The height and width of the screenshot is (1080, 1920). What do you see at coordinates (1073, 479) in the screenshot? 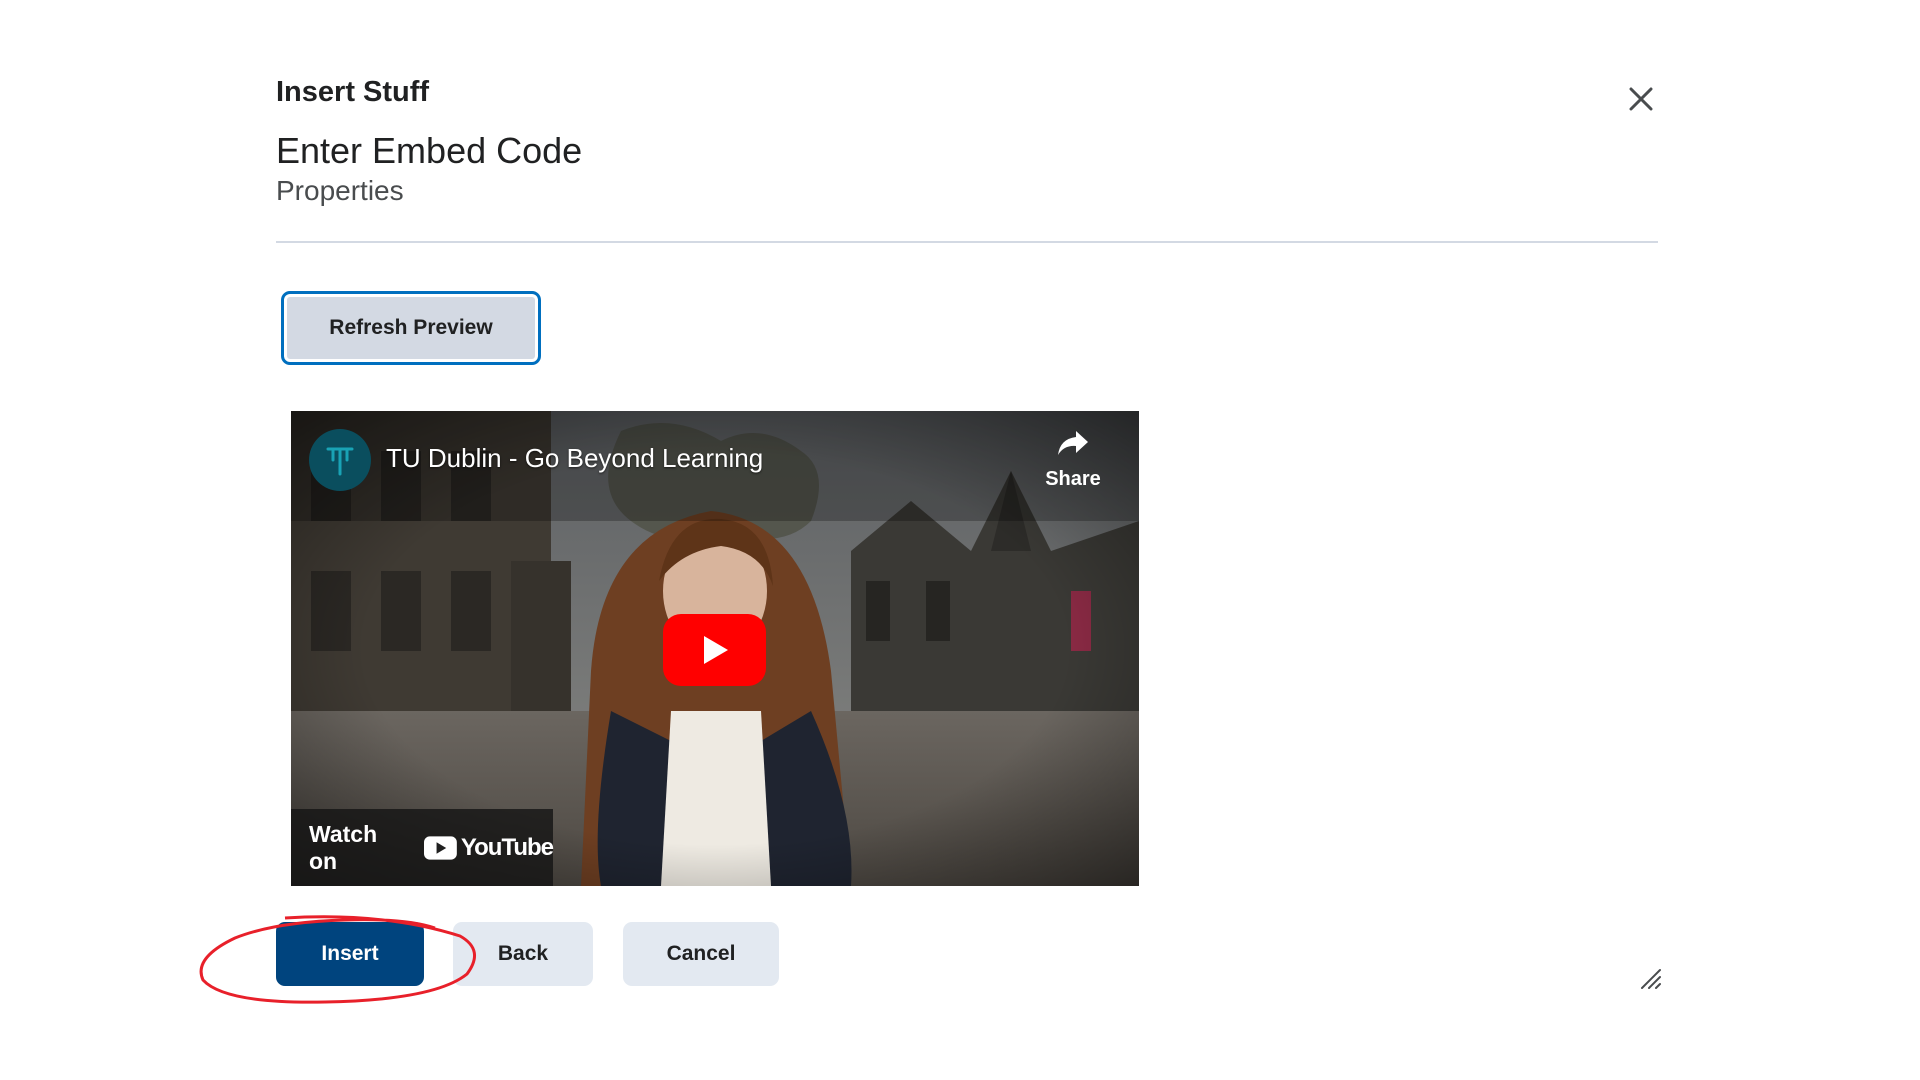
I see `share-label: Share` at bounding box center [1073, 479].